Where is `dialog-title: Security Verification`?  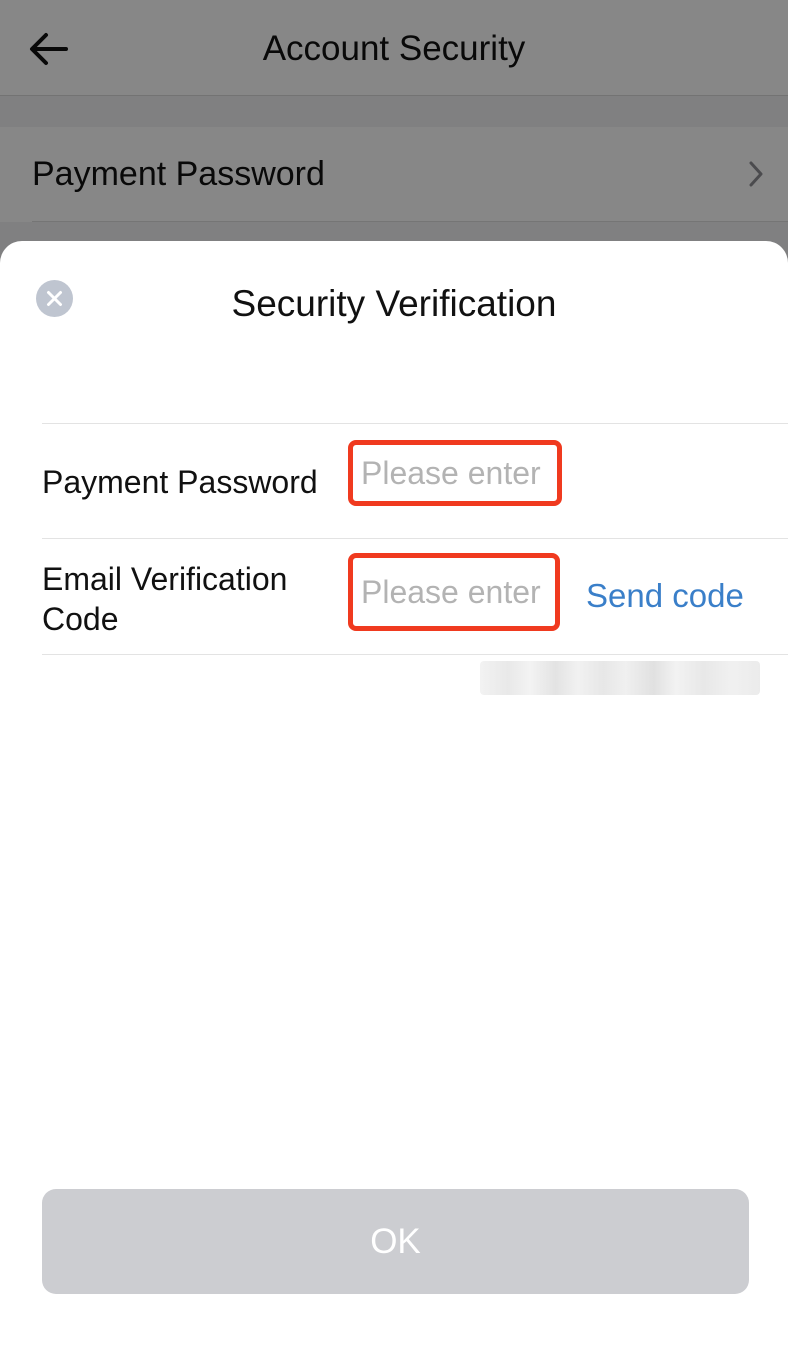 dialog-title: Security Verification is located at coordinates (394, 303).